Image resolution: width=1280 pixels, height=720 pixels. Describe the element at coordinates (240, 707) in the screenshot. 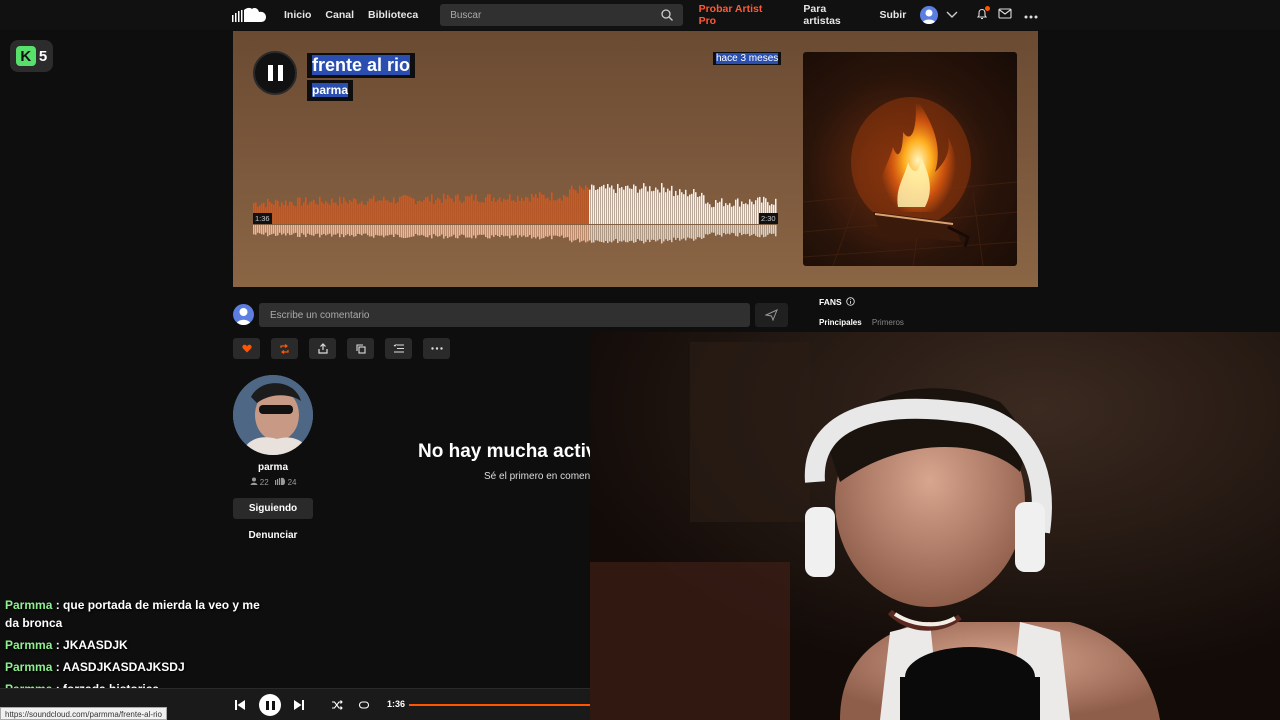

I see `previous-track-icon` at that location.